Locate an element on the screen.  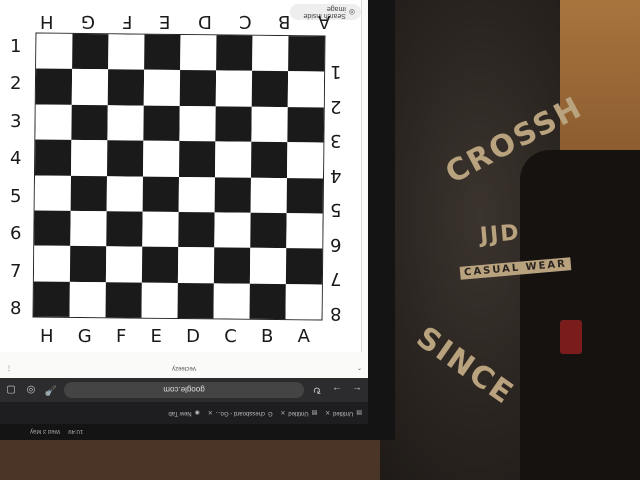
tabs-icon: ▢ is located at coordinates (11, 390).